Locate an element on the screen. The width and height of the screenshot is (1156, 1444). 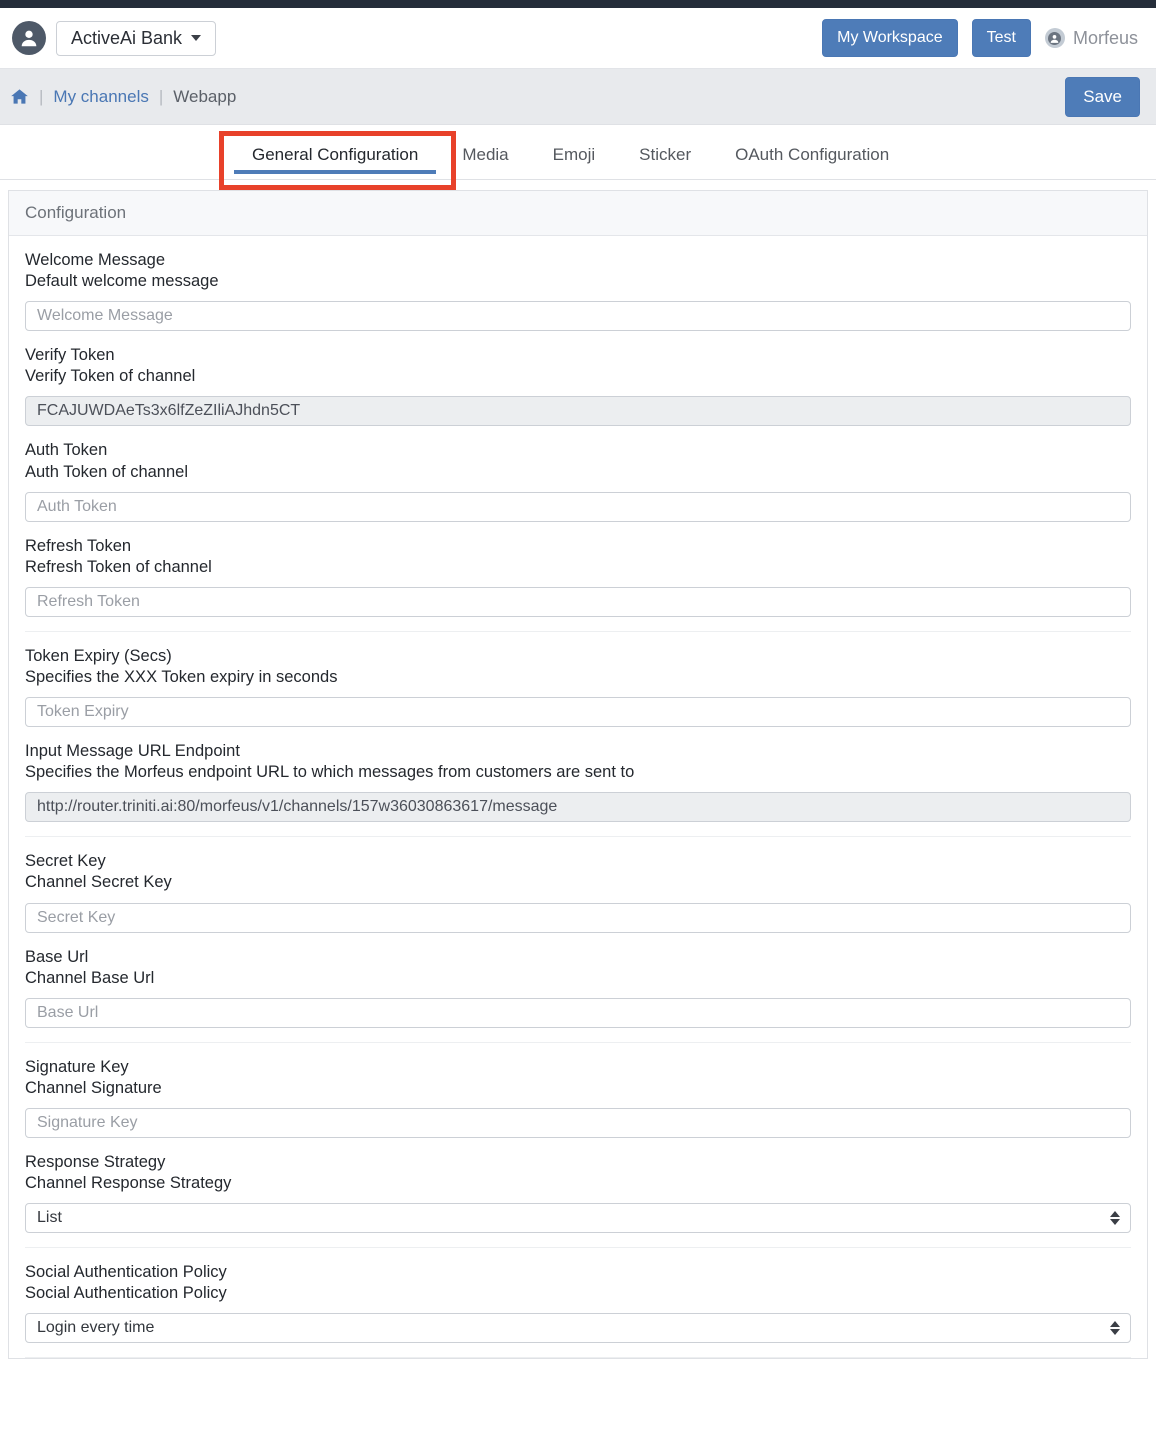
input-refresh-token is located at coordinates (578, 601).